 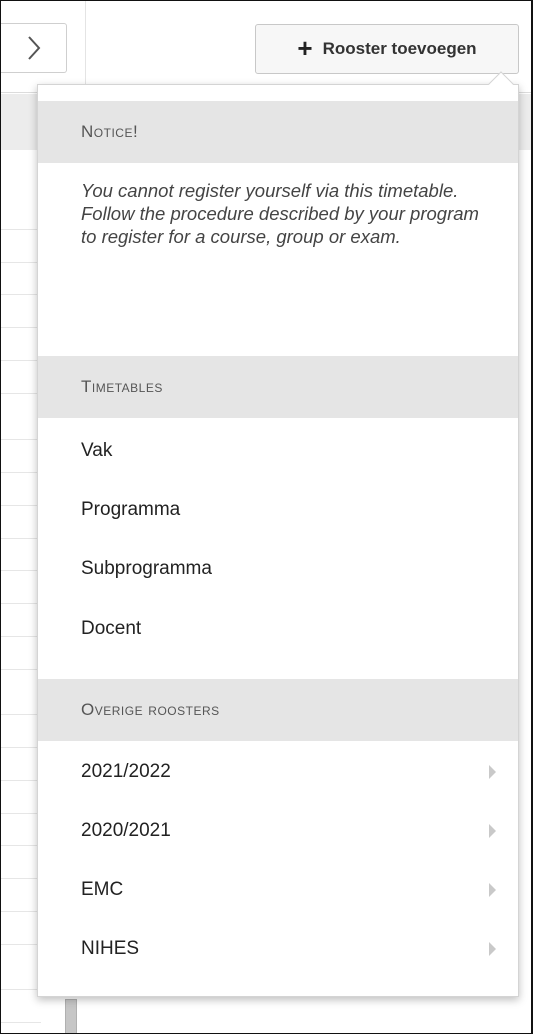 What do you see at coordinates (126, 771) in the screenshot?
I see `menu-item-label: 2021/2022` at bounding box center [126, 771].